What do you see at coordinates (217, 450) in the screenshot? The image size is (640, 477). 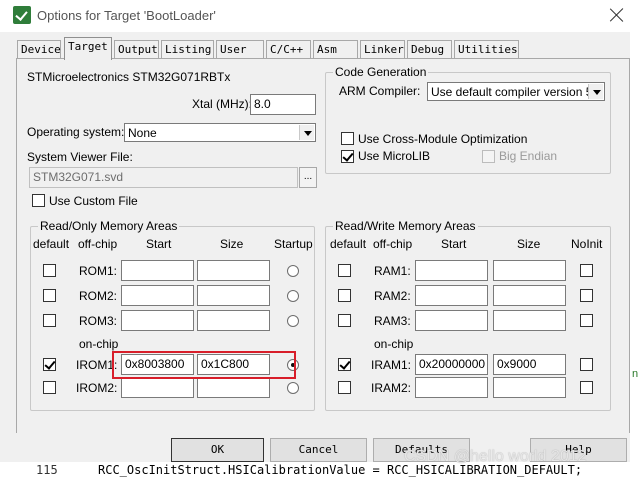 I see `ok-button: OK` at bounding box center [217, 450].